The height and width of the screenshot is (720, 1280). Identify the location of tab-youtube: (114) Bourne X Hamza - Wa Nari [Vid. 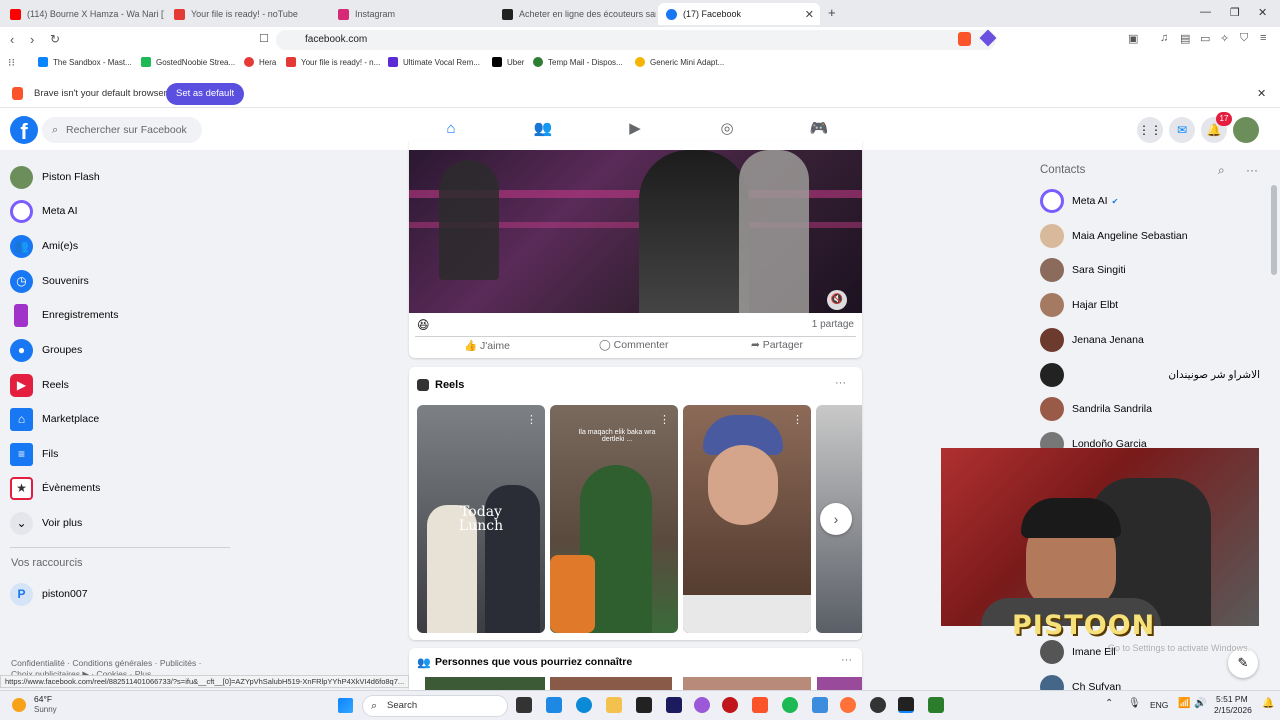
(83, 14).